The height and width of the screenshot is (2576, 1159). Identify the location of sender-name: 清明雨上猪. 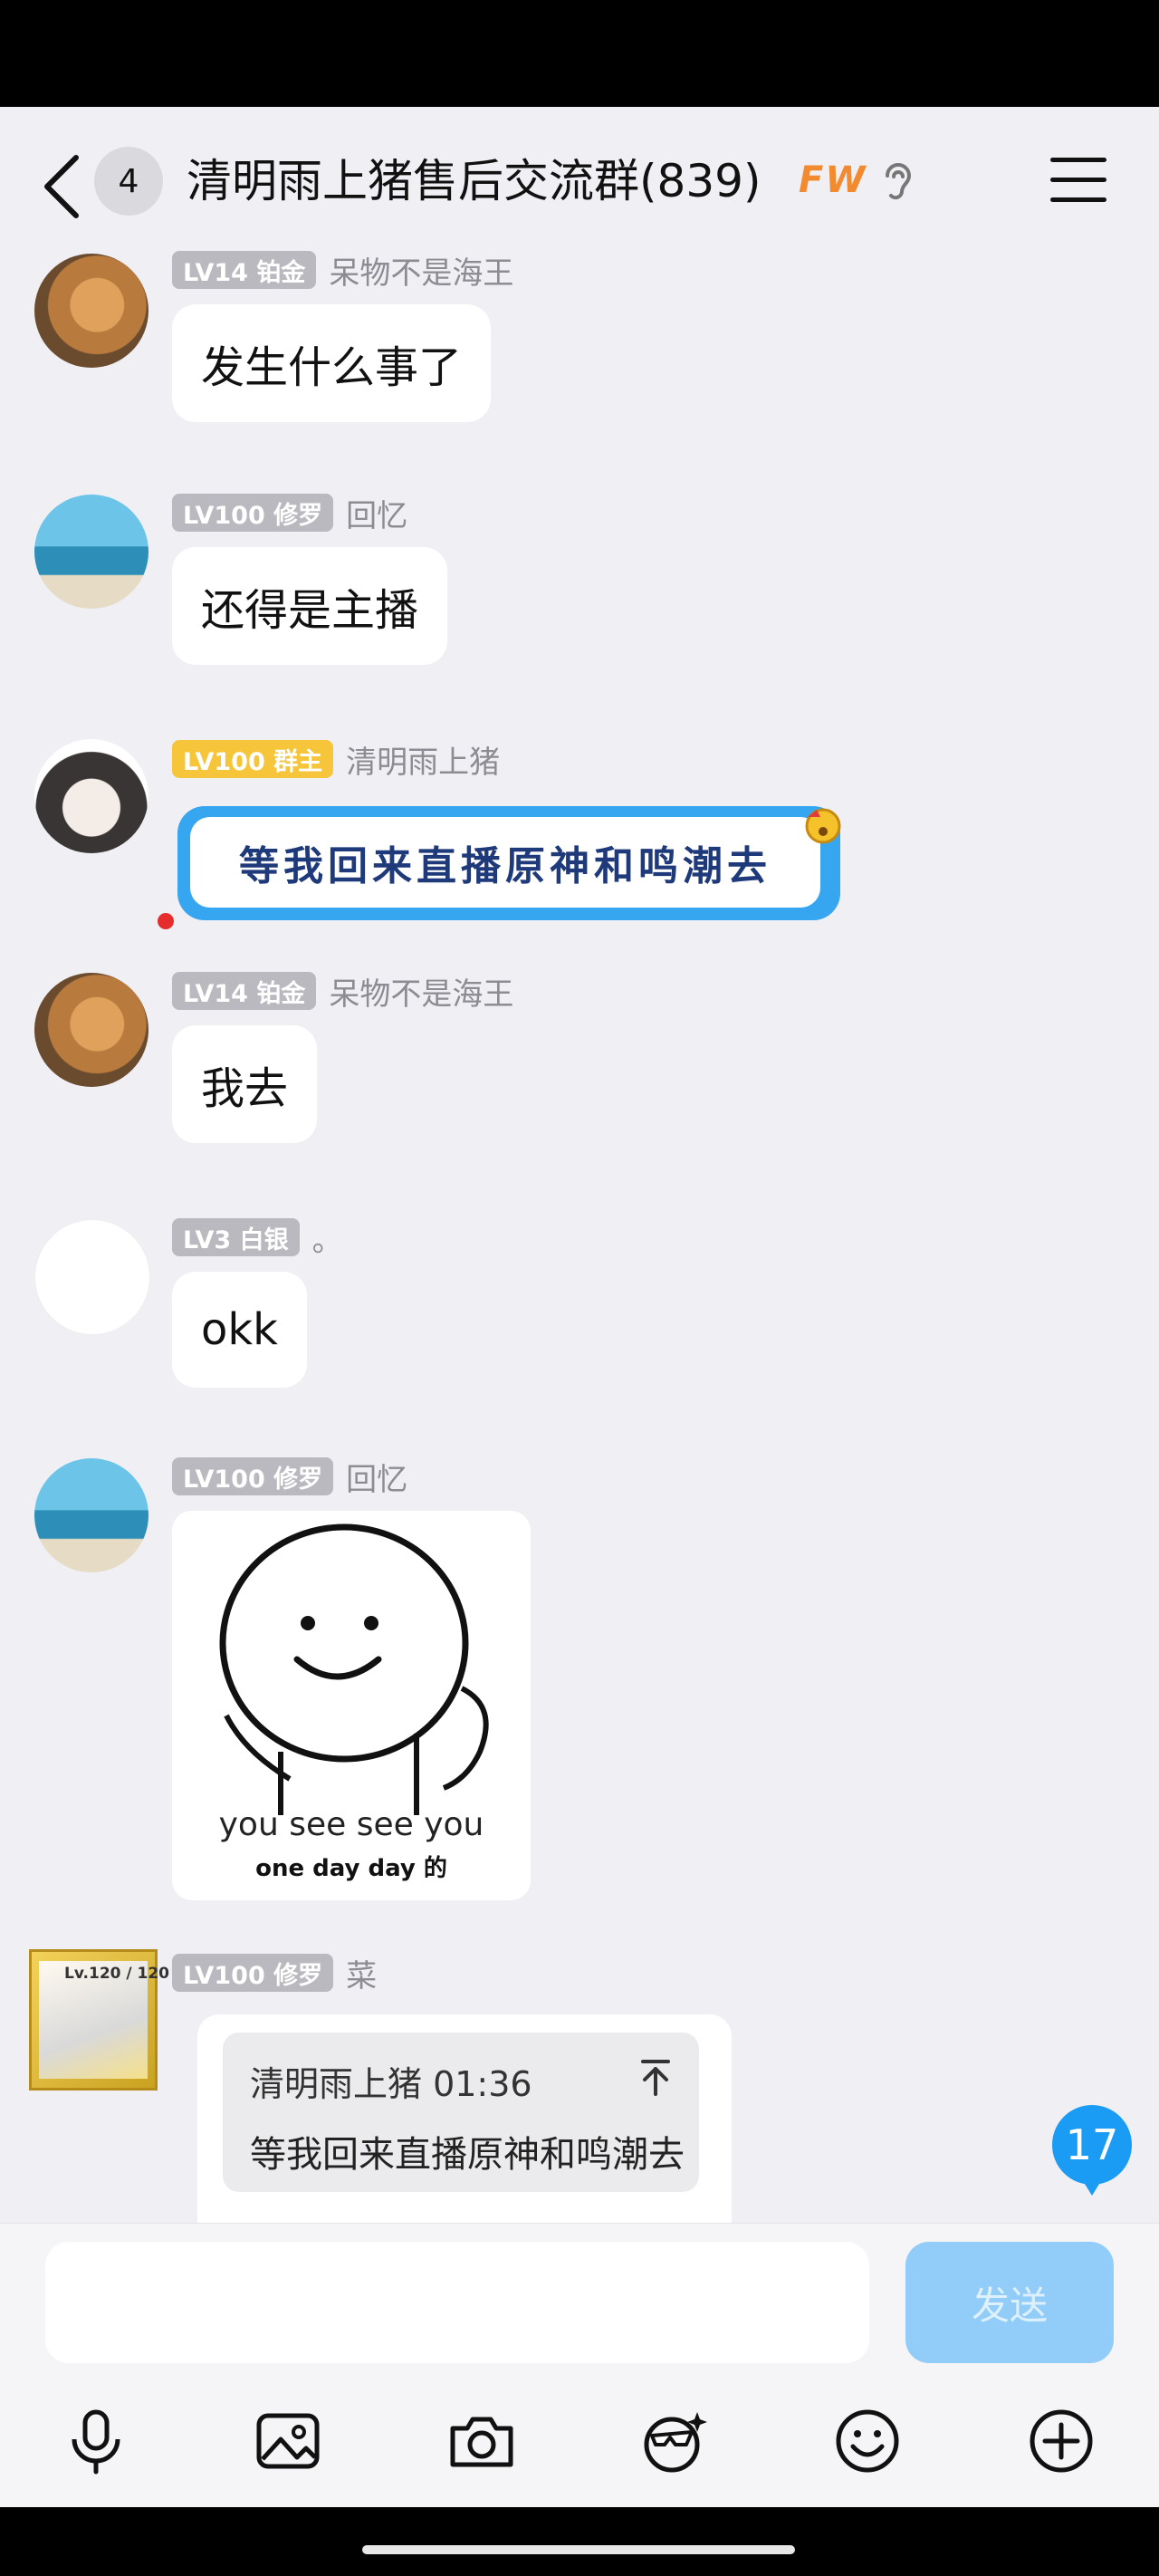
(423, 759).